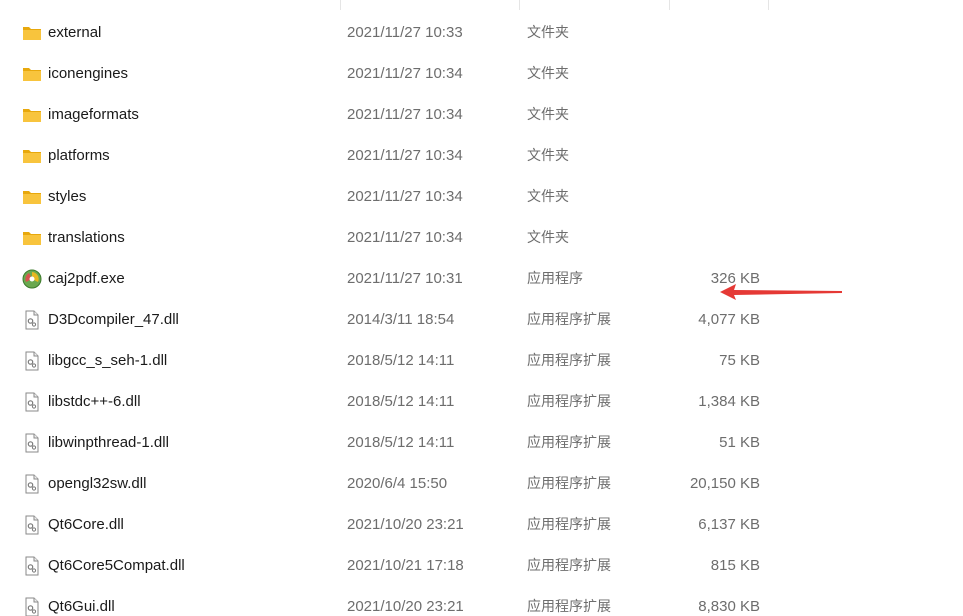 This screenshot has height=616, width=963. Describe the element at coordinates (93, 114) in the screenshot. I see `file-name: imageformats` at that location.